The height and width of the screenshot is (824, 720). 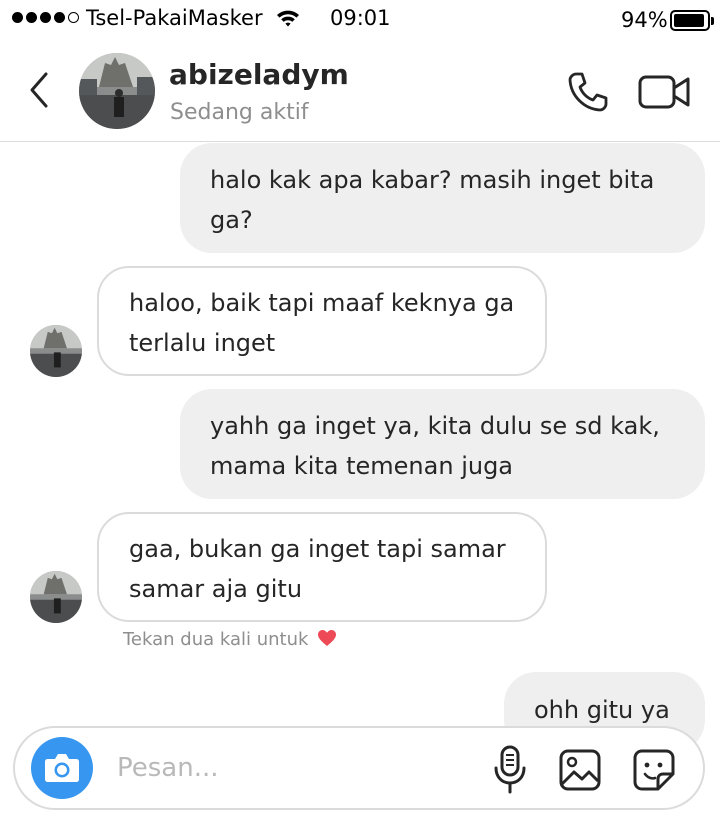 I want to click on back-button, so click(x=40, y=90).